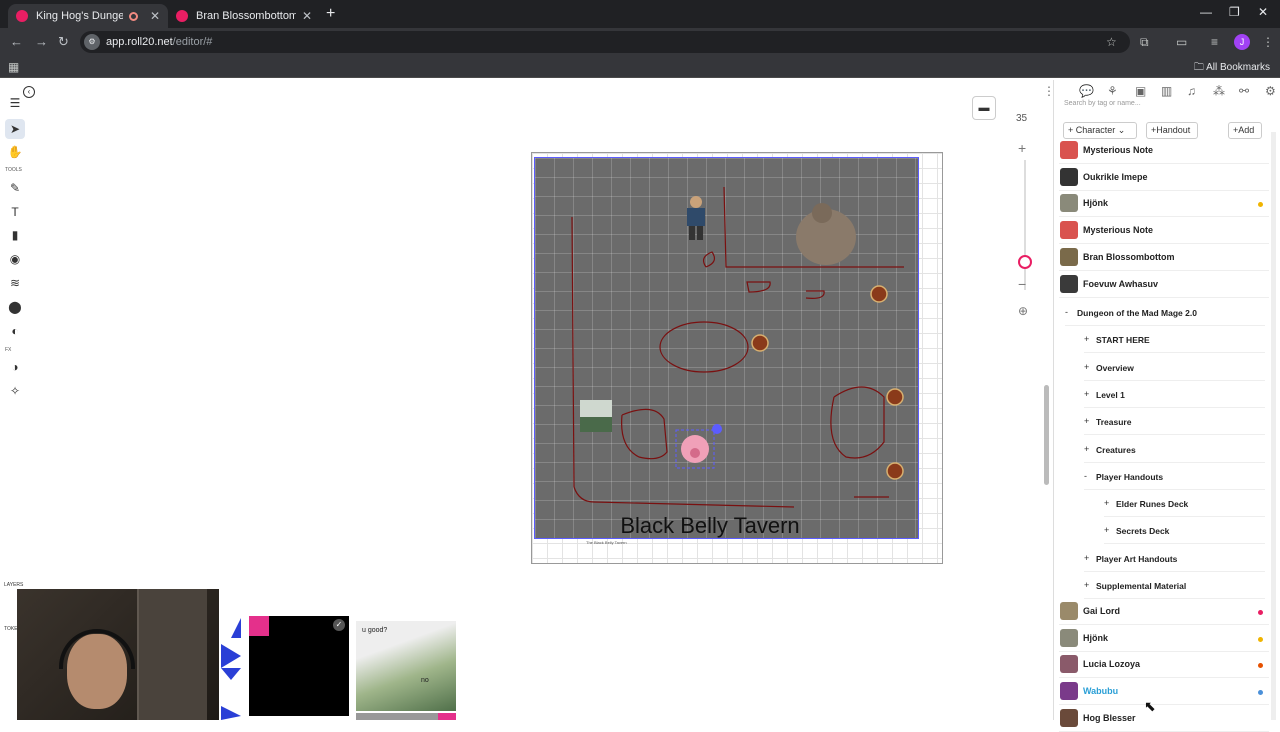 The image size is (1280, 732). Describe the element at coordinates (1214, 42) in the screenshot. I see `media-icon: ≡` at that location.